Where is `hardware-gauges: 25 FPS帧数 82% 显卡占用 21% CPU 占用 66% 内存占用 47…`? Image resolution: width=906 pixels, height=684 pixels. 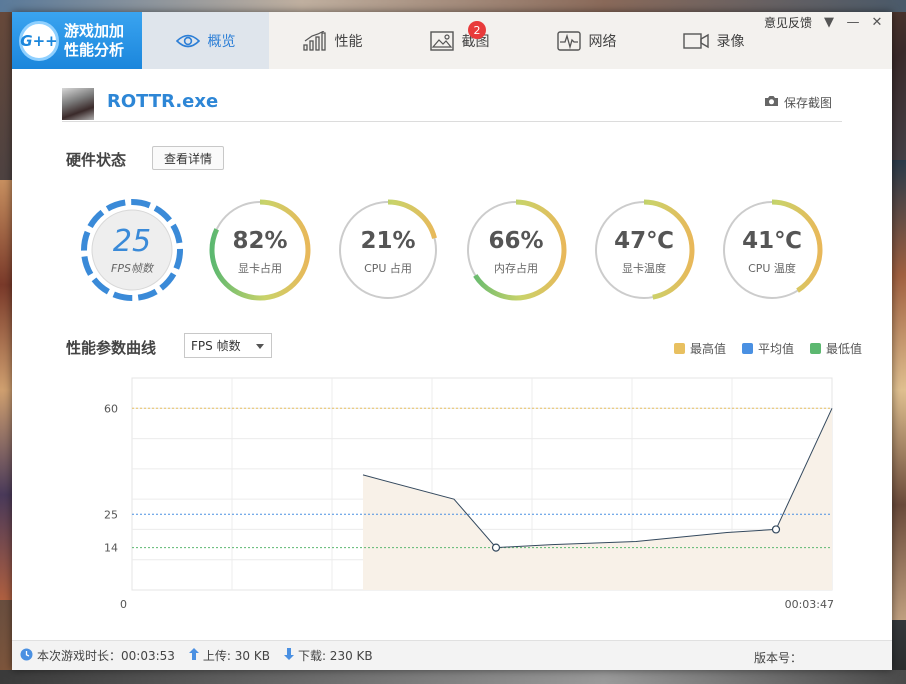
hardware-gauges: 25 FPS帧数 82% 显卡占用 21% CPU 占用 66% 内存占用 47… is located at coordinates (460, 250).